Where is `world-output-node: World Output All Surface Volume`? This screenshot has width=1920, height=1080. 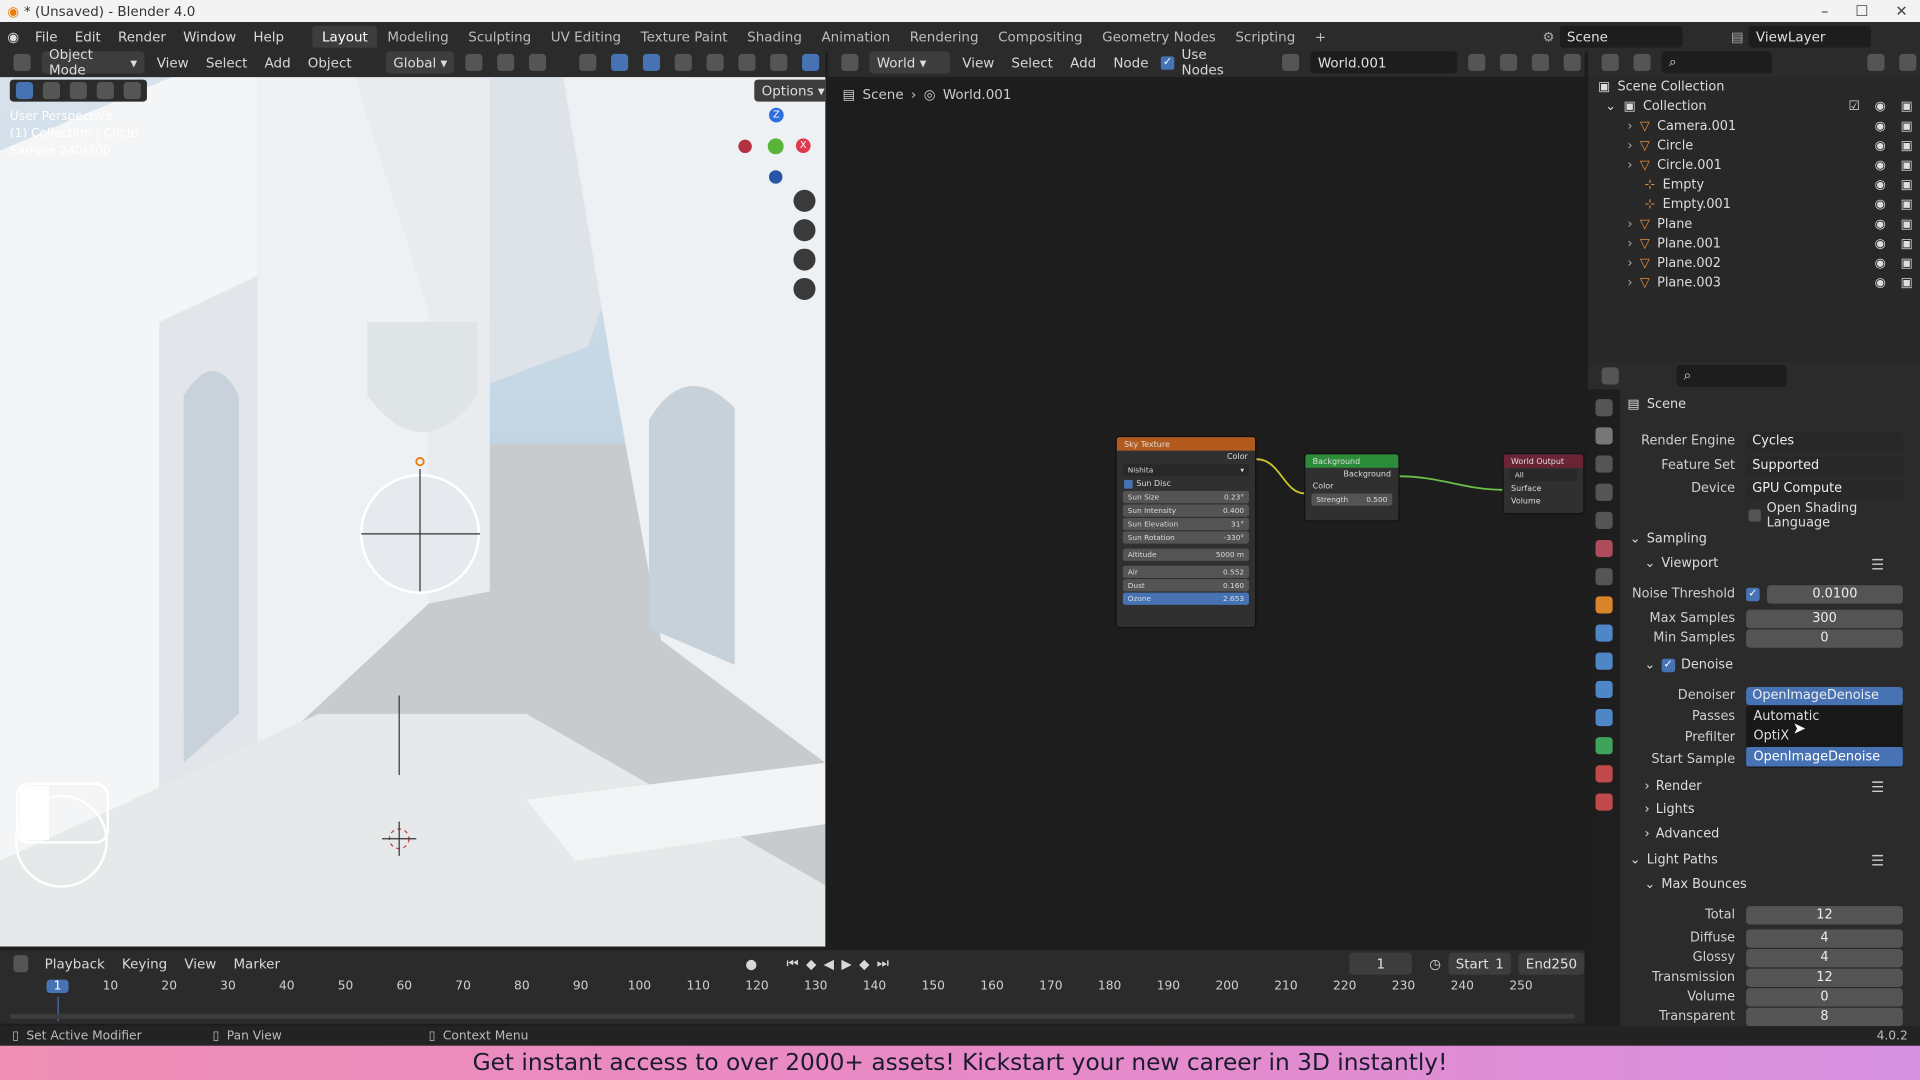
world-output-node: World Output All Surface Volume is located at coordinates (1543, 484).